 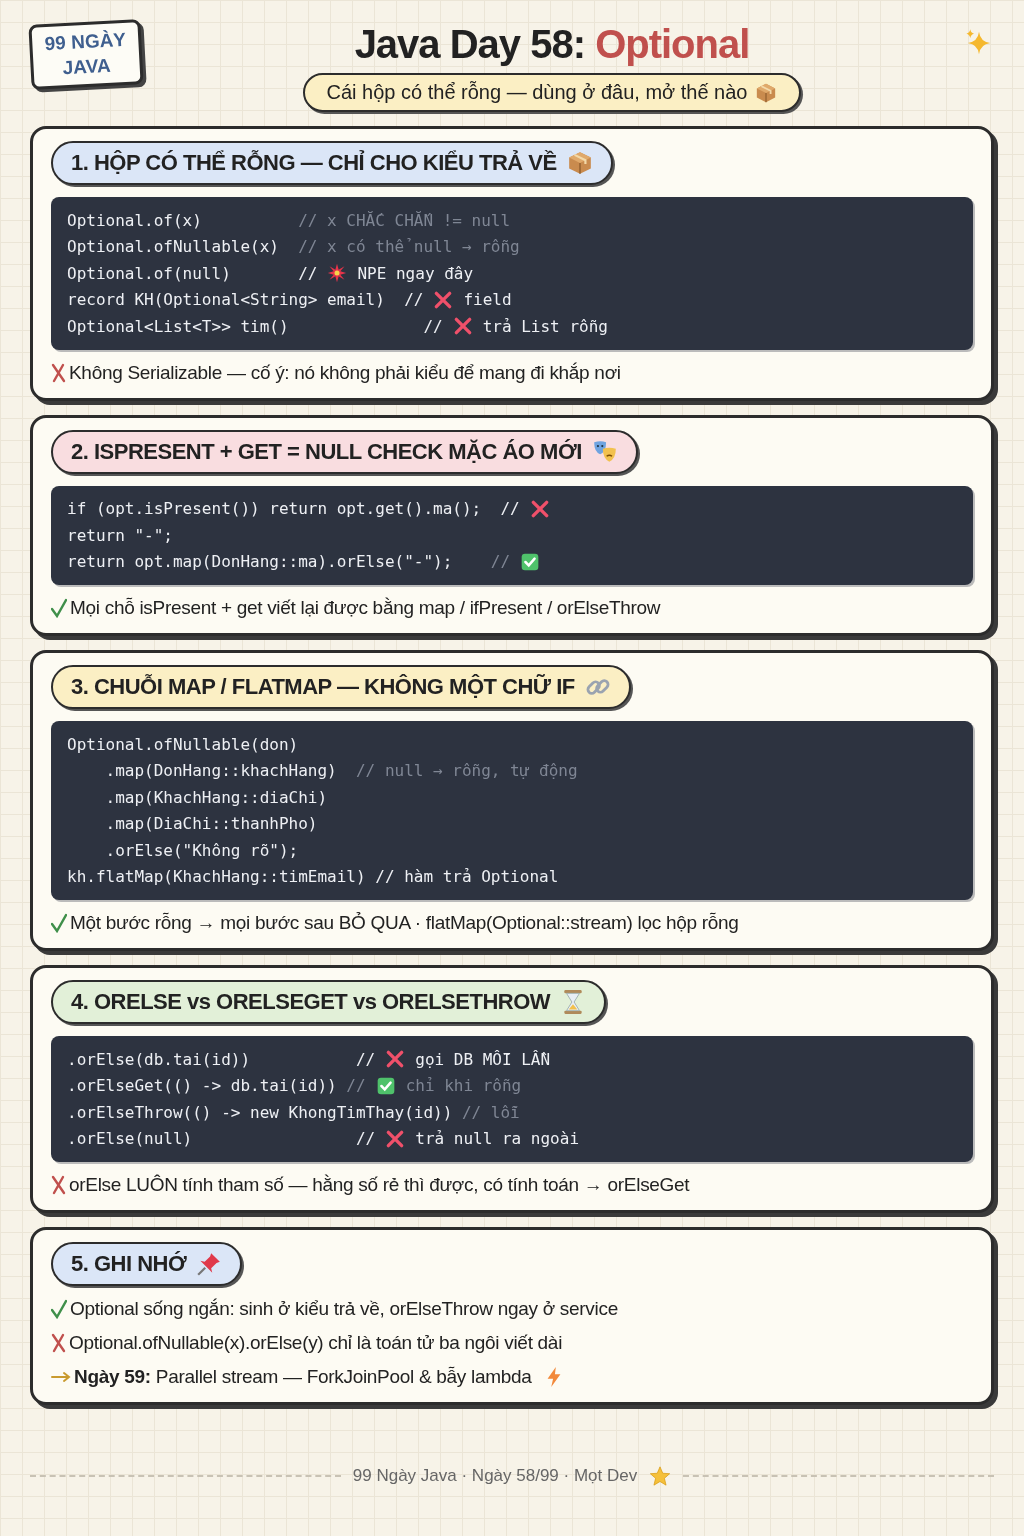 I want to click on page-title: Java Day 58: Optional, so click(x=552, y=44).